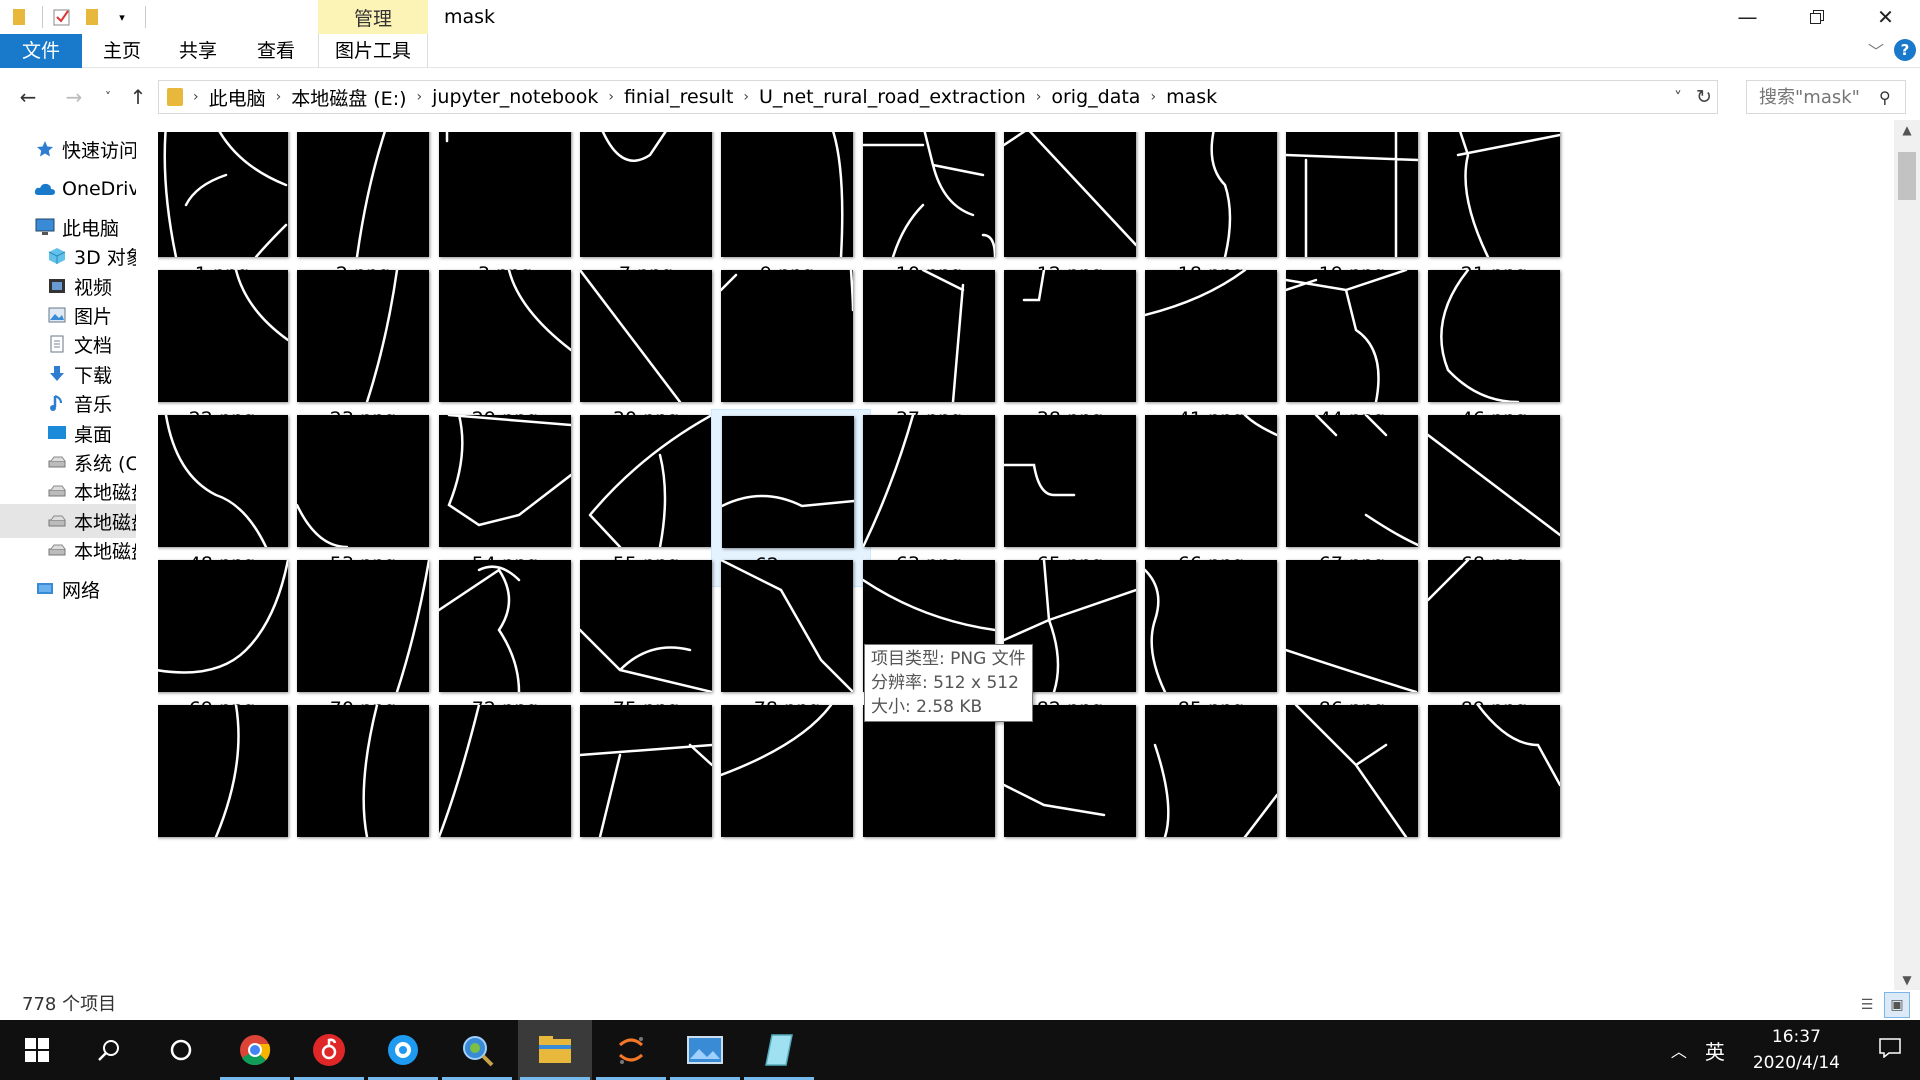 Image resolution: width=1920 pixels, height=1080 pixels. What do you see at coordinates (68, 189) in the screenshot?
I see `sidebar-item: OneDrive` at bounding box center [68, 189].